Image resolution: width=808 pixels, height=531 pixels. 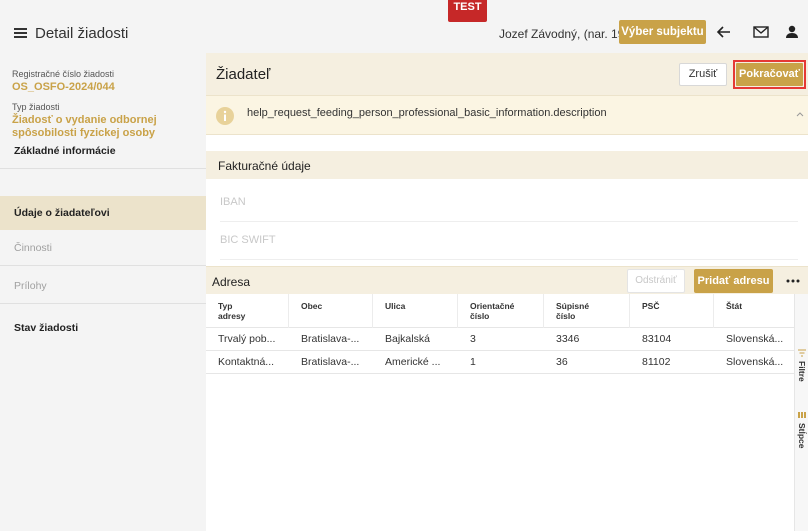 I want to click on filters-label: Filtre, so click(x=802, y=371).